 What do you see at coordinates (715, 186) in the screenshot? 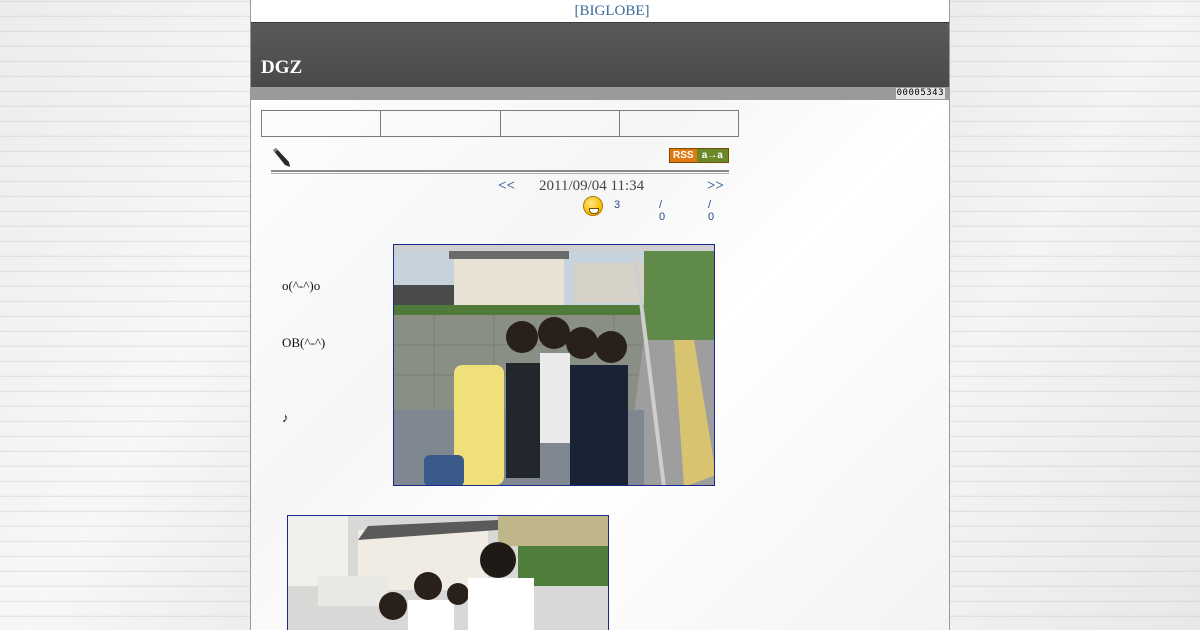
I see `next-post-link: >>` at bounding box center [715, 186].